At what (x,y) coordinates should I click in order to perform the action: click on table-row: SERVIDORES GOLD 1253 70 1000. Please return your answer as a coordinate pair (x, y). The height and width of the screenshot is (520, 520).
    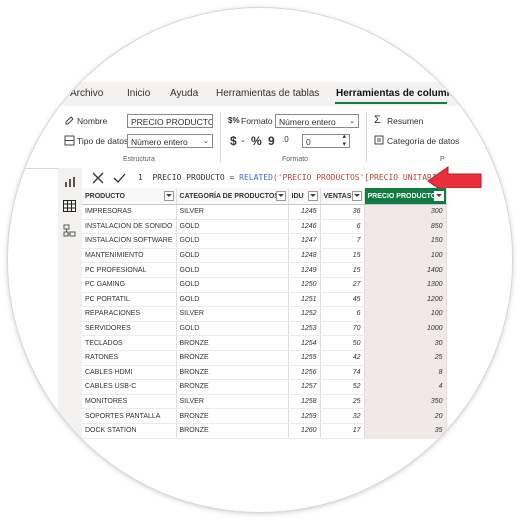
    Looking at the image, I should click on (264, 329).